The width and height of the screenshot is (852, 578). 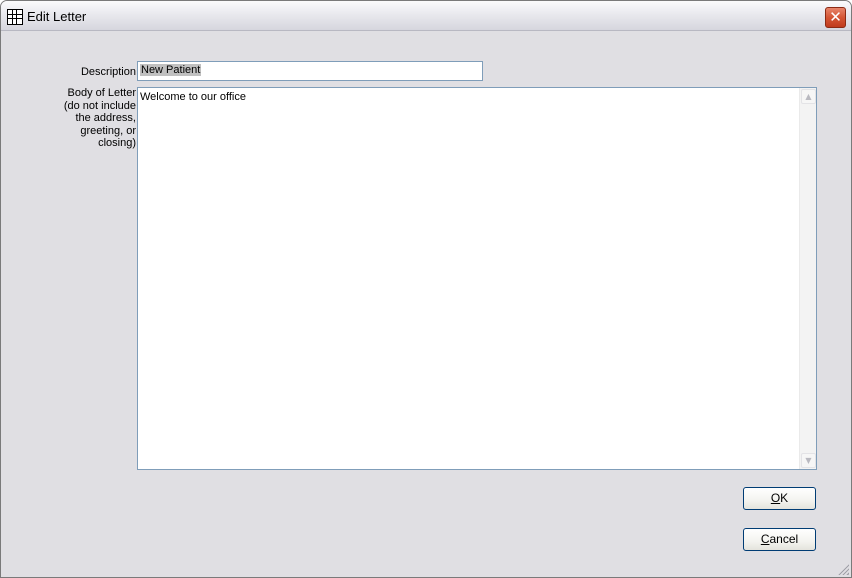 What do you see at coordinates (57, 16) in the screenshot?
I see `window-title: Edit Letter` at bounding box center [57, 16].